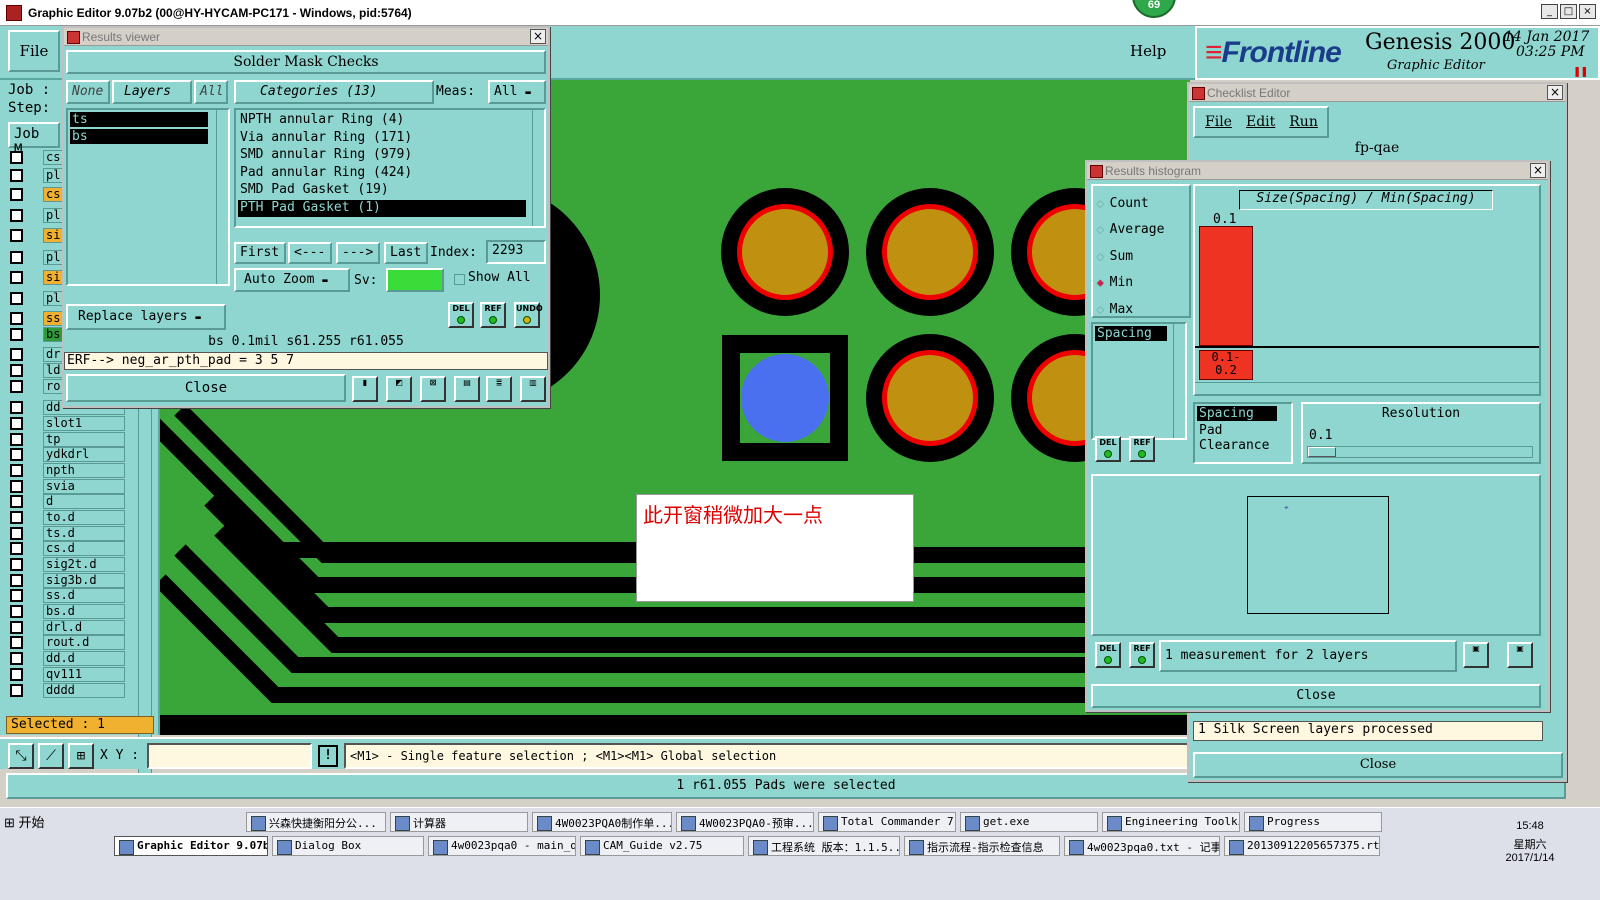 The width and height of the screenshot is (1600, 900). Describe the element at coordinates (459, 822) in the screenshot. I see `taskbar-item: 计算器` at that location.